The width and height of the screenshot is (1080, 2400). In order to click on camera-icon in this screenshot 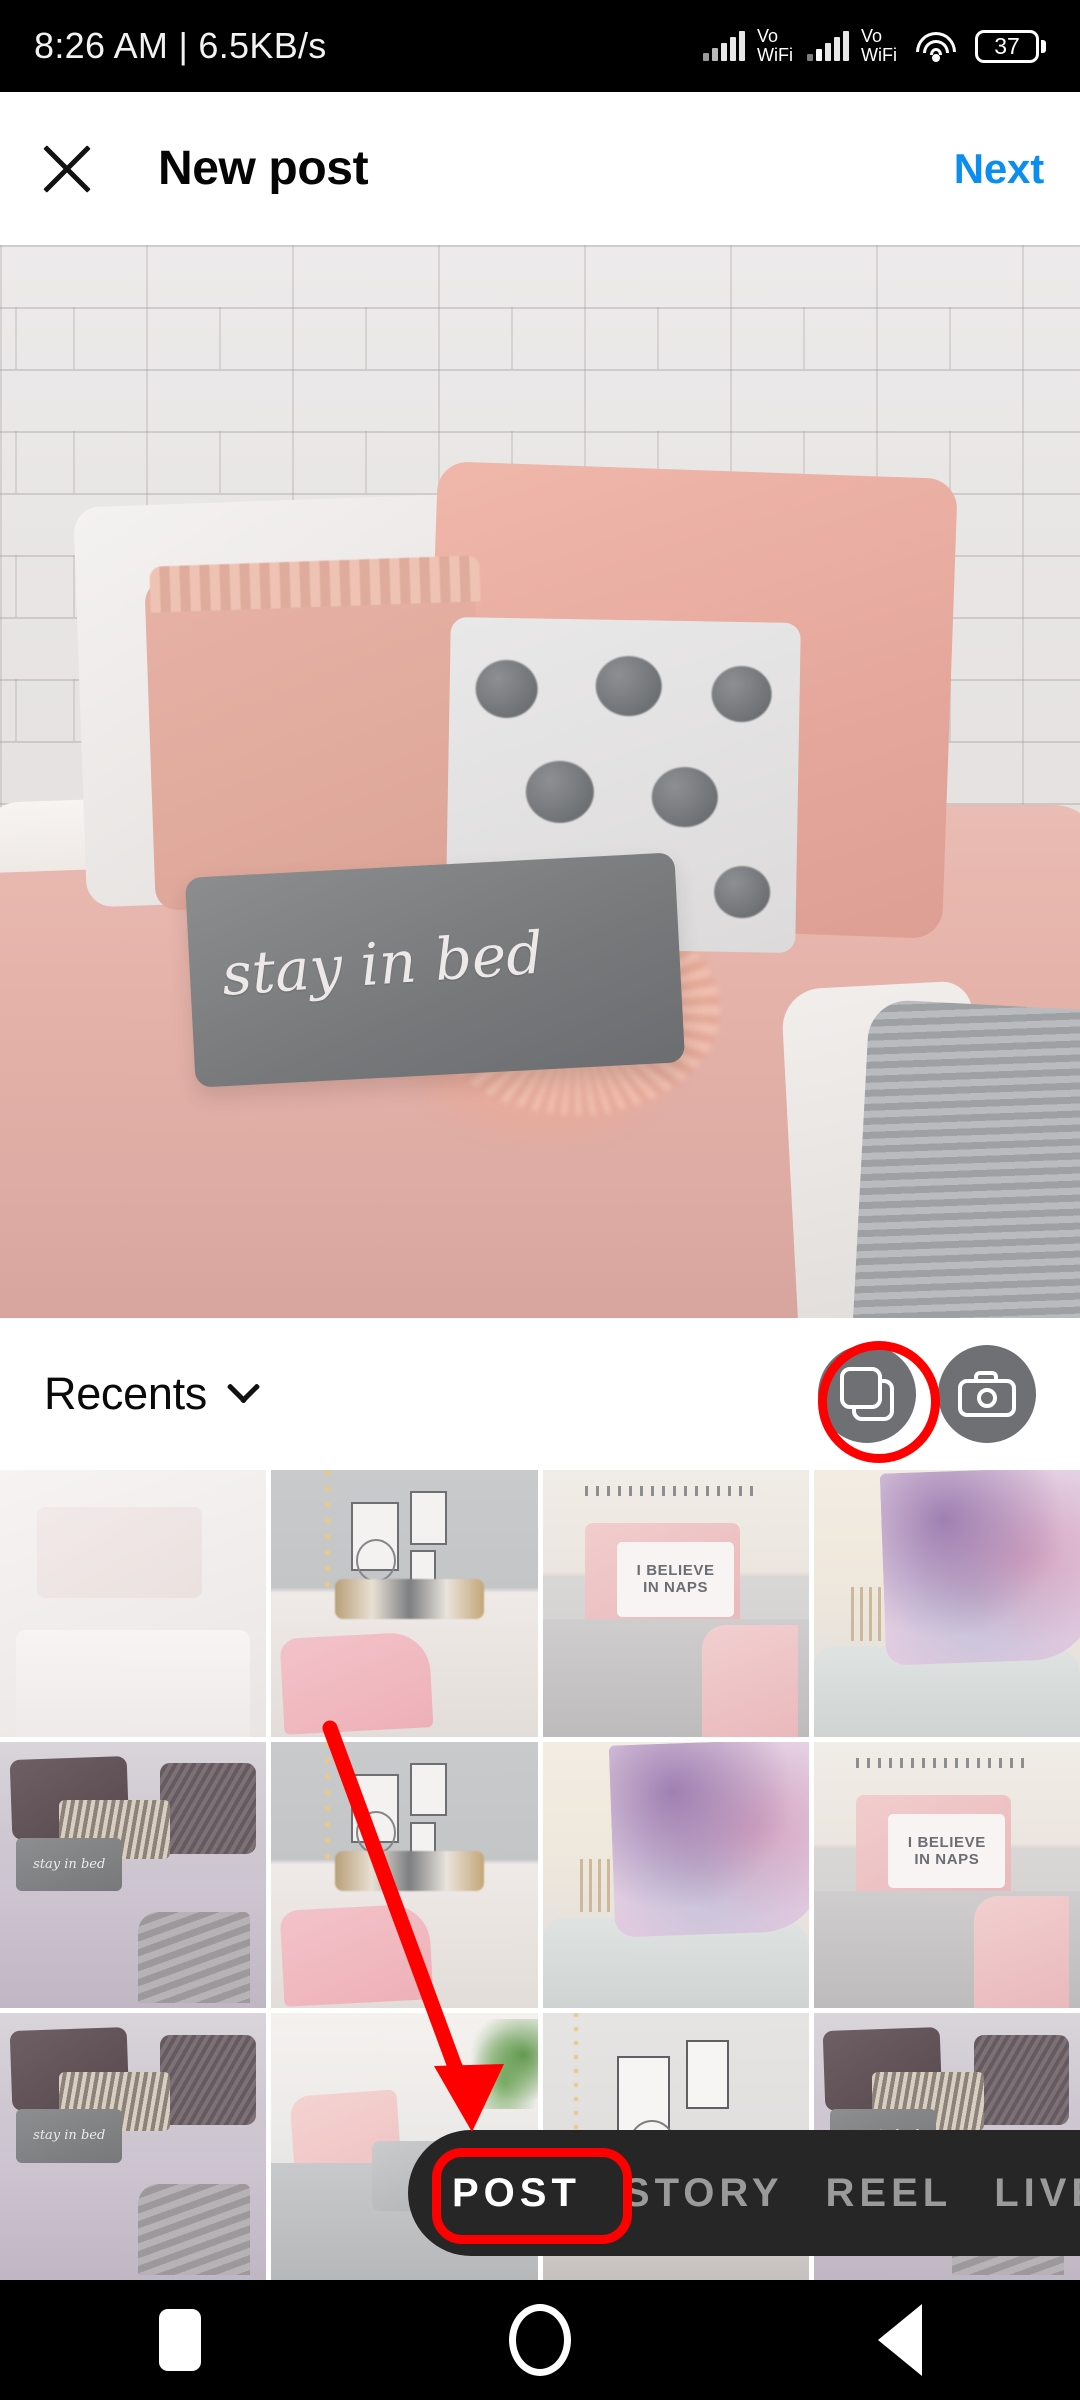, I will do `click(987, 1394)`.